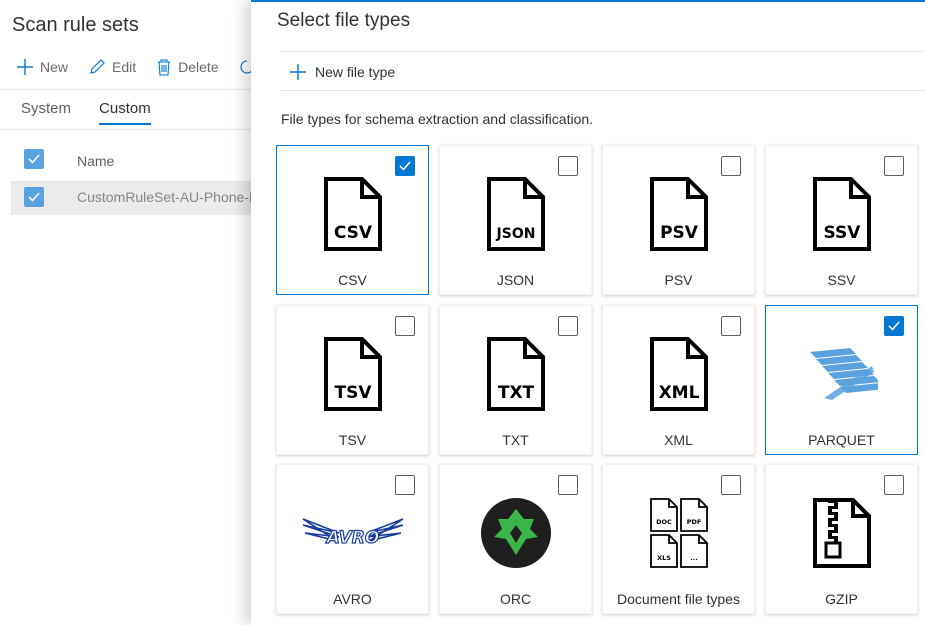  I want to click on icon-text: SSV, so click(842, 233).